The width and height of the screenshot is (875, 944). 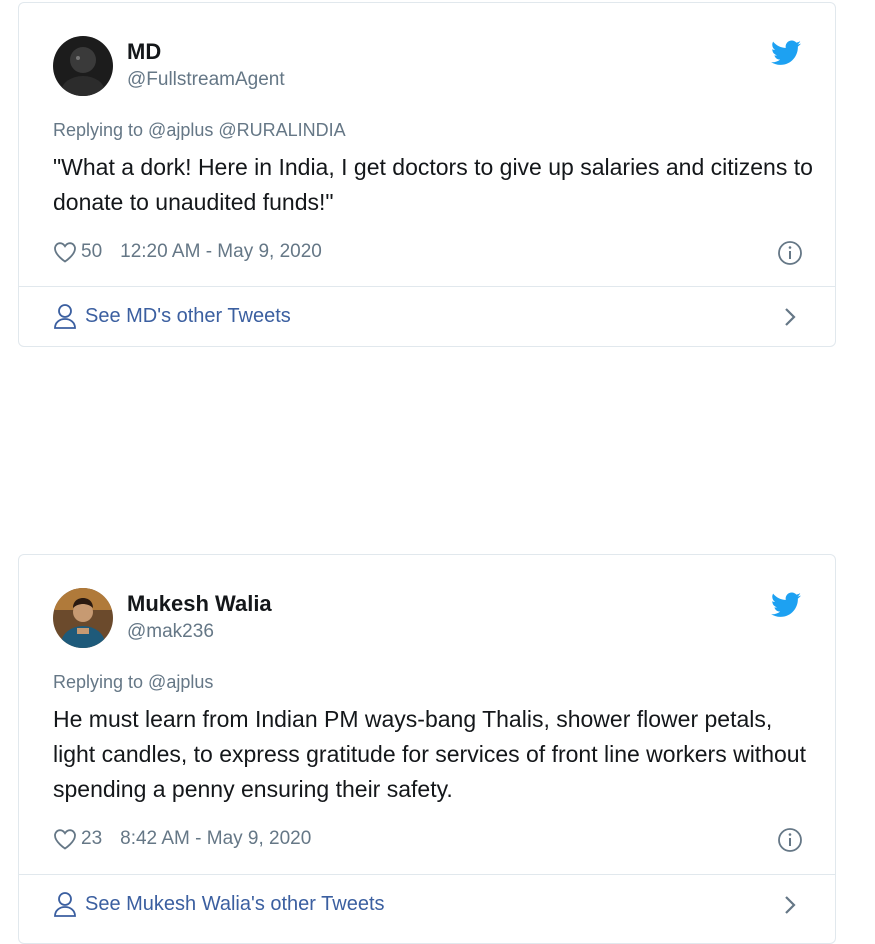 What do you see at coordinates (199, 604) in the screenshot?
I see `display-name: Mukesh Walia` at bounding box center [199, 604].